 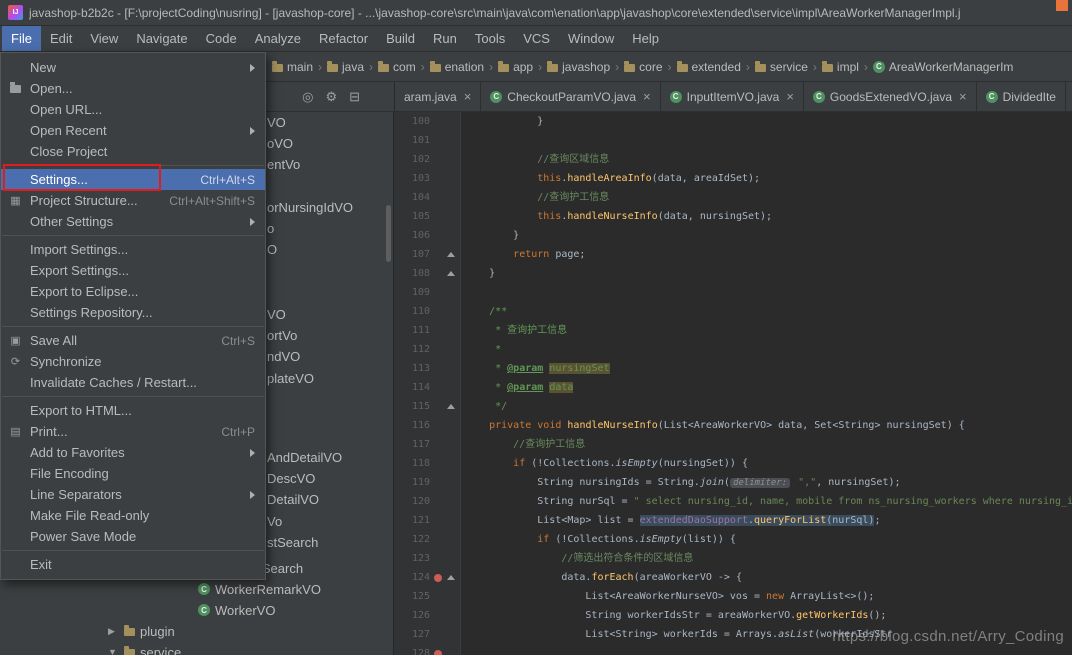 I want to click on line-number: 104, so click(x=412, y=197).